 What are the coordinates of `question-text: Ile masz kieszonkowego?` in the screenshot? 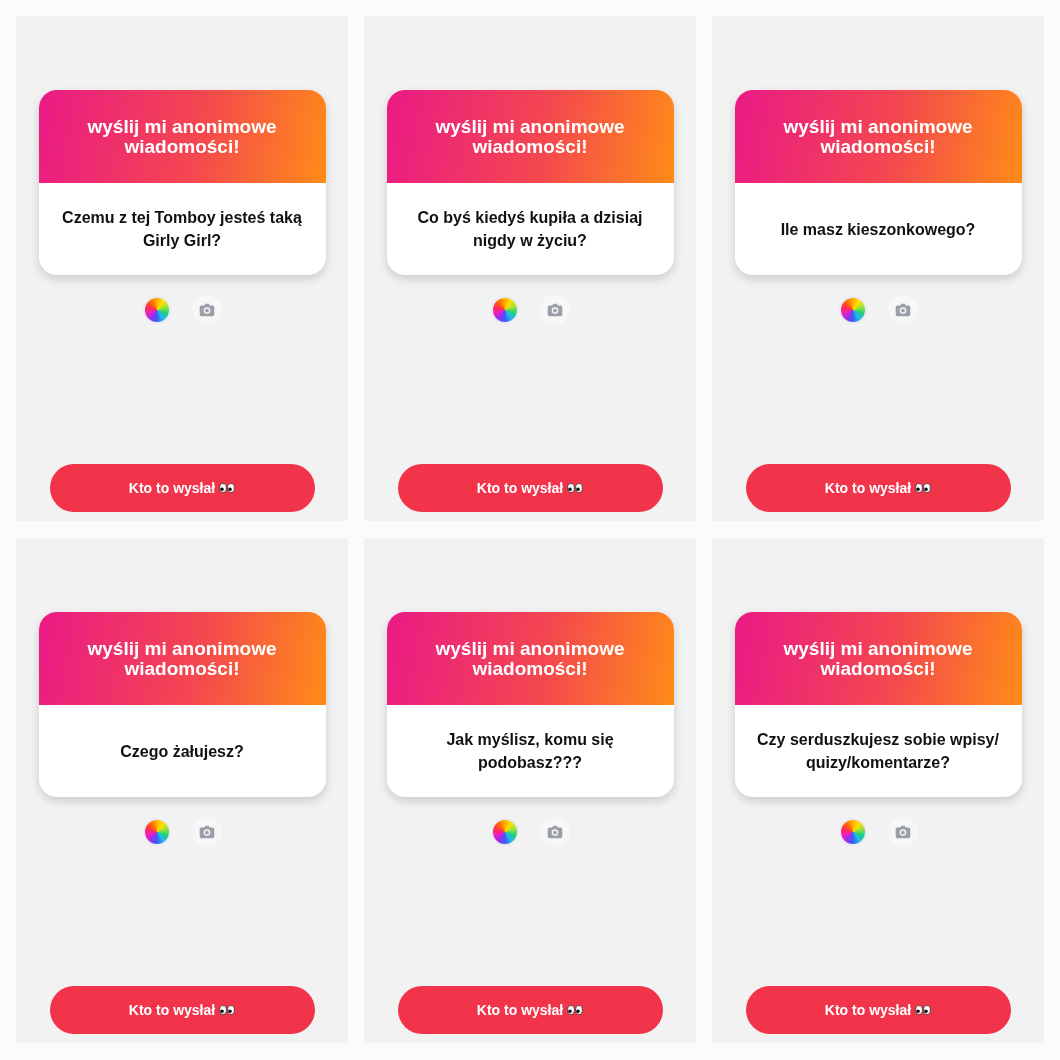 It's located at (878, 229).